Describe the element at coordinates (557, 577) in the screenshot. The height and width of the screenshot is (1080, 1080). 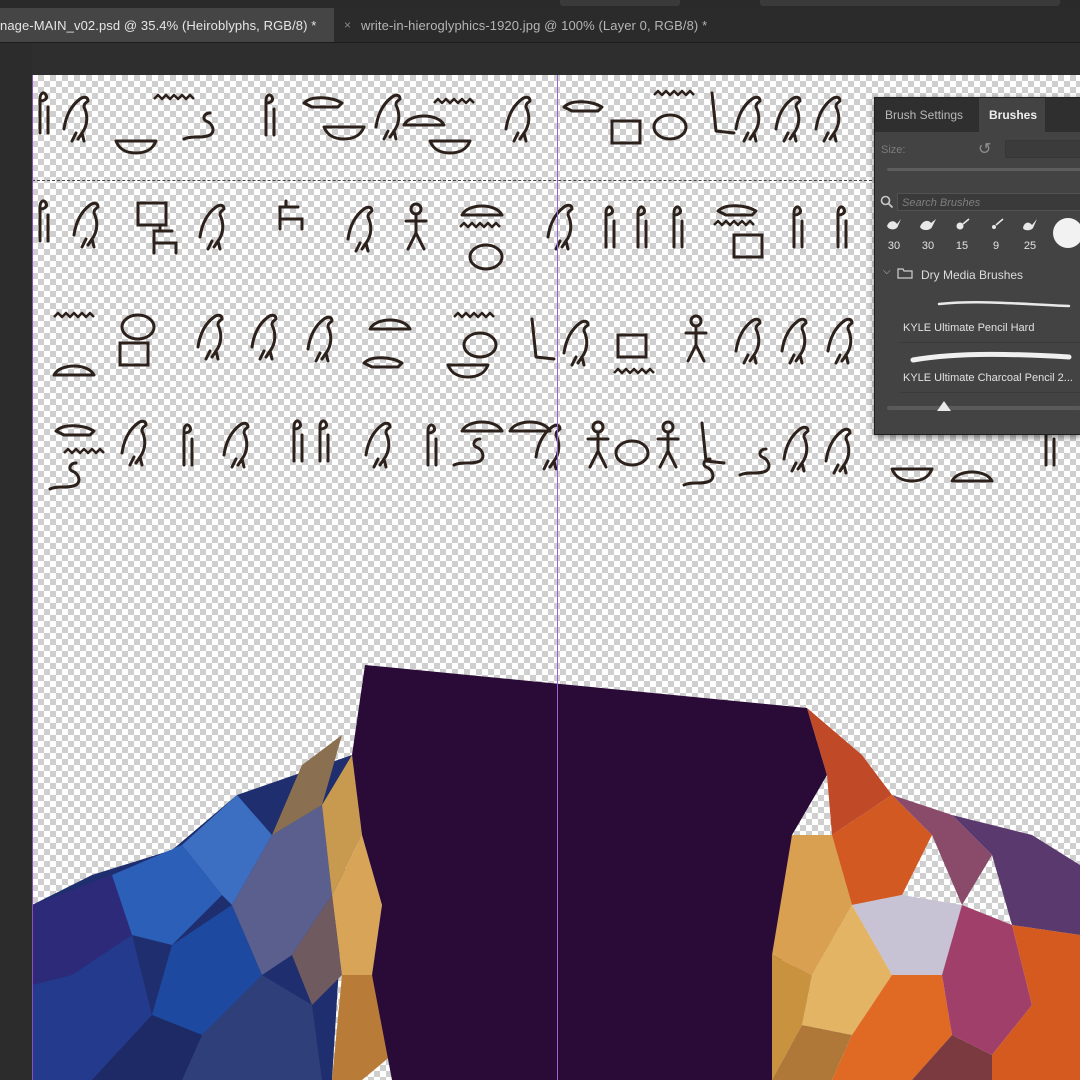
I see `guide-line-vertical` at that location.